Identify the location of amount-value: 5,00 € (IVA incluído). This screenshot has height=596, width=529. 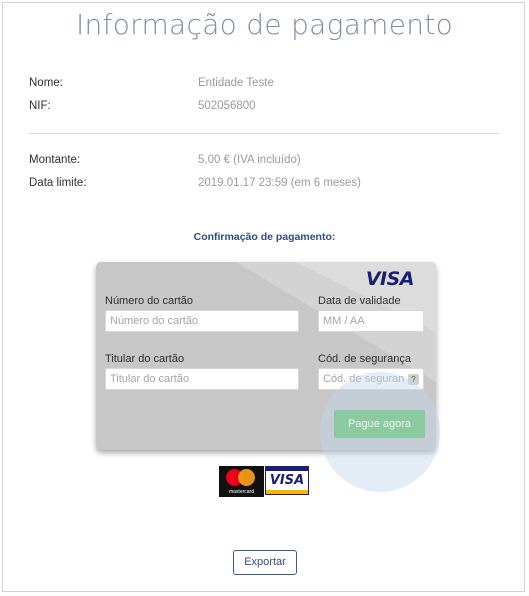
(249, 160).